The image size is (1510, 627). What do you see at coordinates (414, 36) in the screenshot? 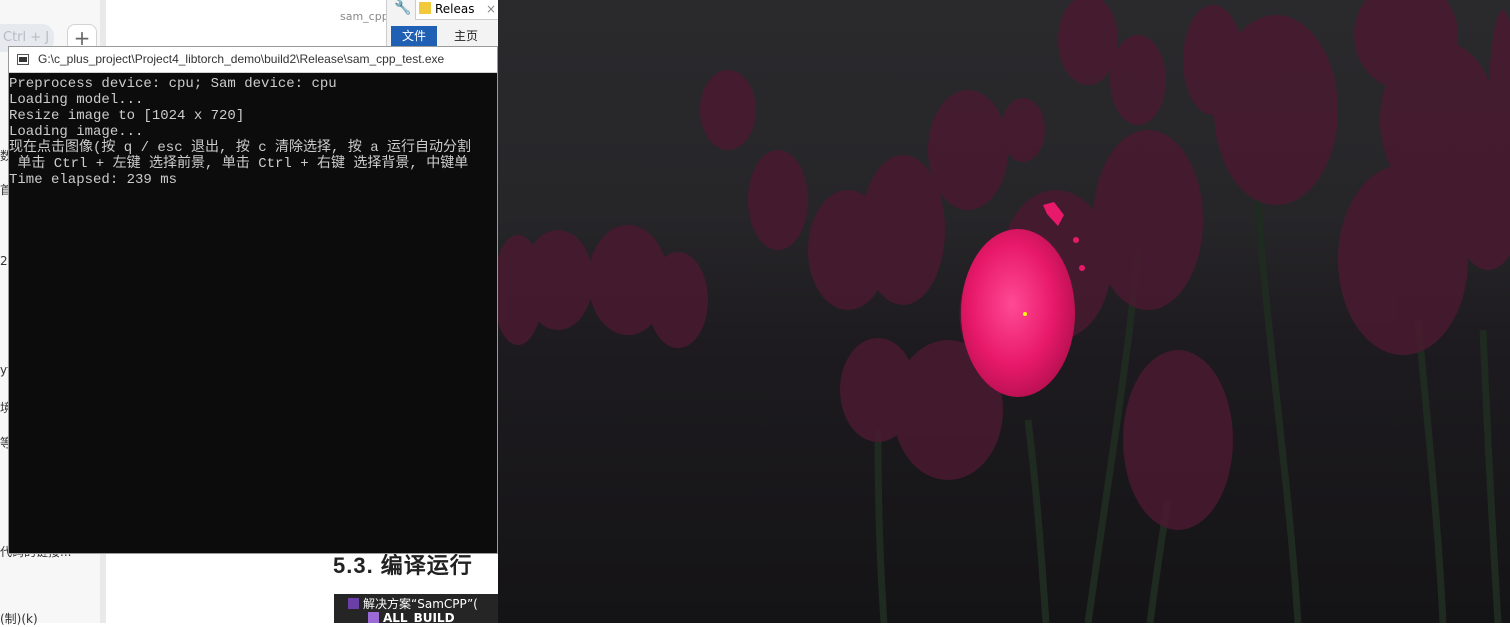
I see `ribbon-file-tab: 文件` at bounding box center [414, 36].